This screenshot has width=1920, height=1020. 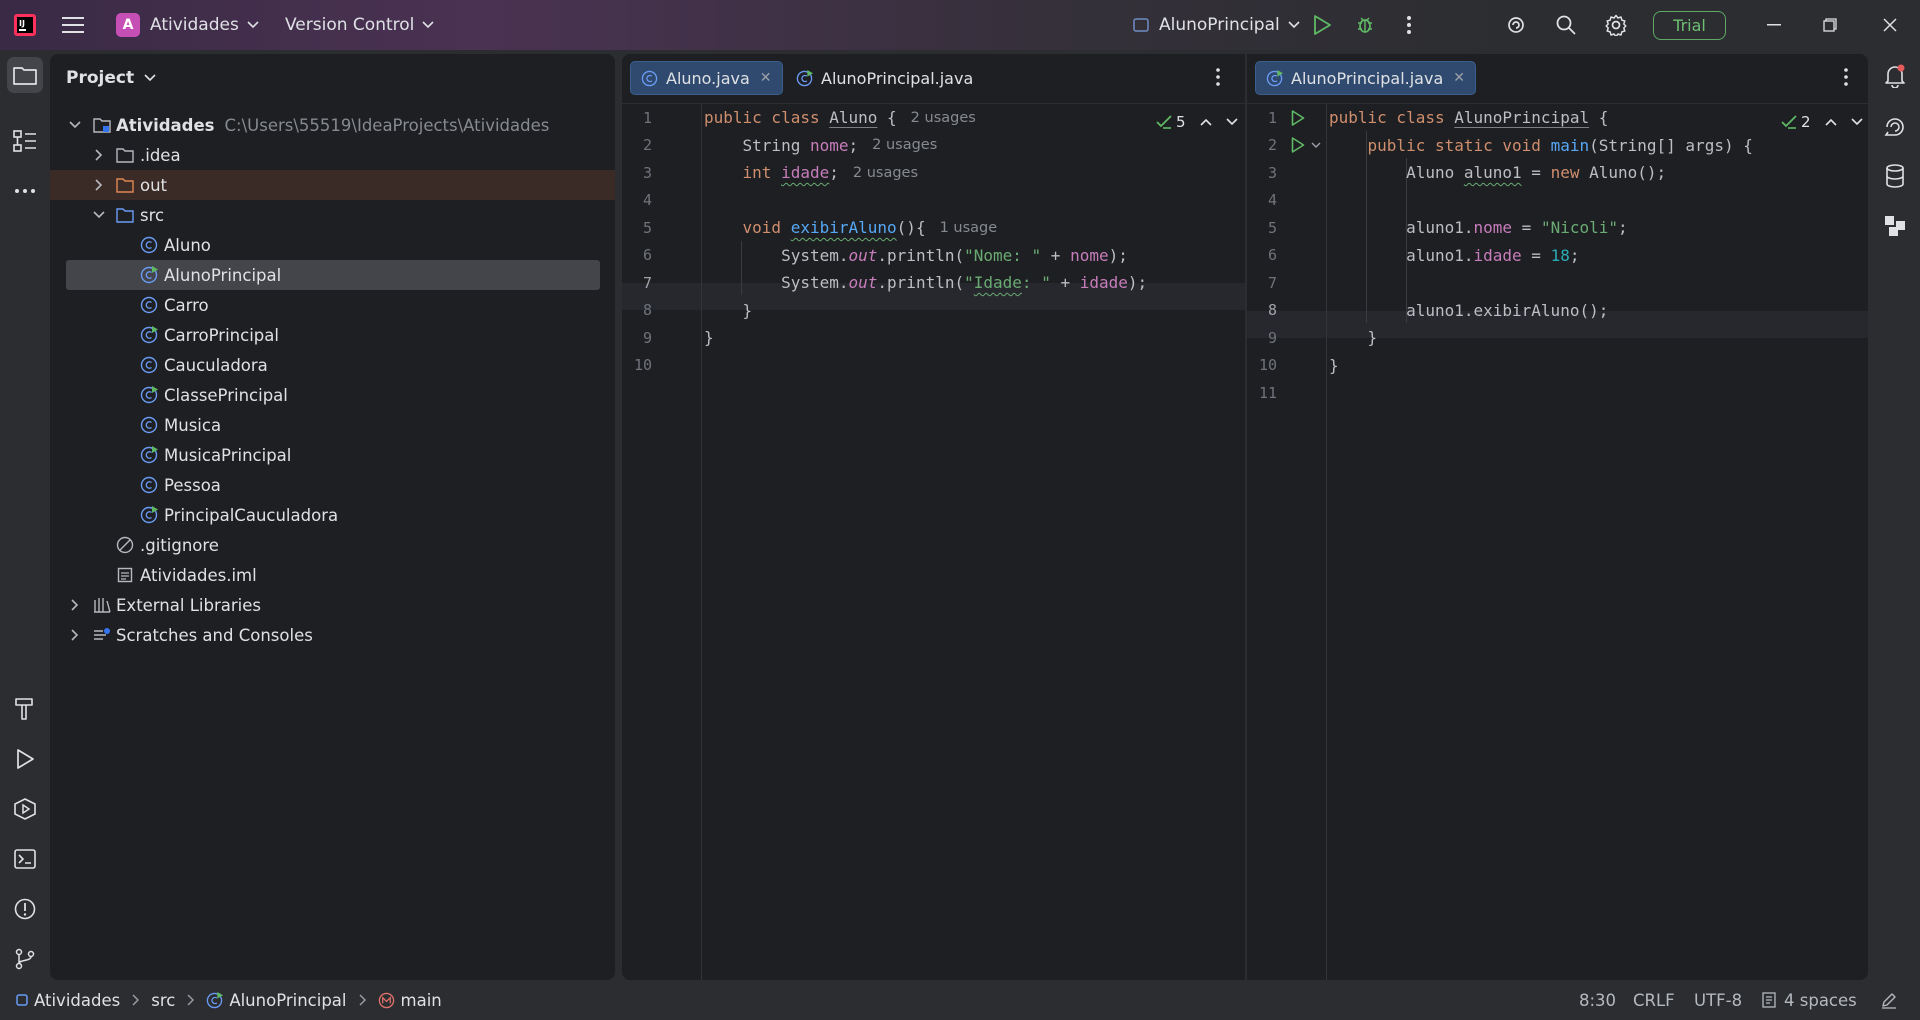 What do you see at coordinates (1272, 227) in the screenshot?
I see `line-number: 5` at bounding box center [1272, 227].